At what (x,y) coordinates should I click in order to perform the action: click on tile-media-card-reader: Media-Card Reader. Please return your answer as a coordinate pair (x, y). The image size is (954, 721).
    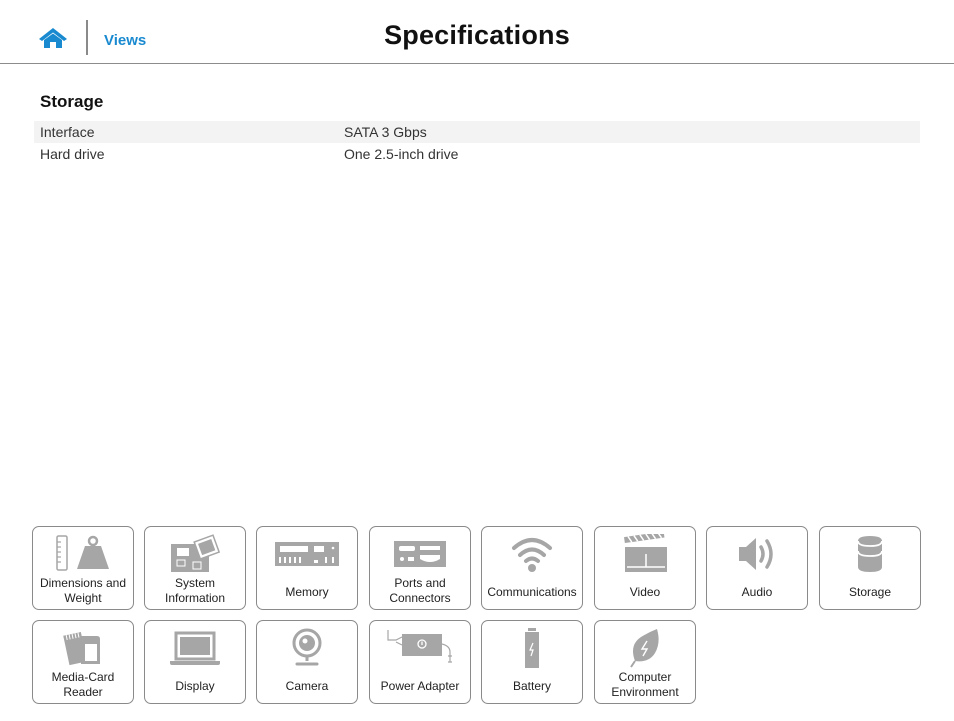
    Looking at the image, I should click on (83, 662).